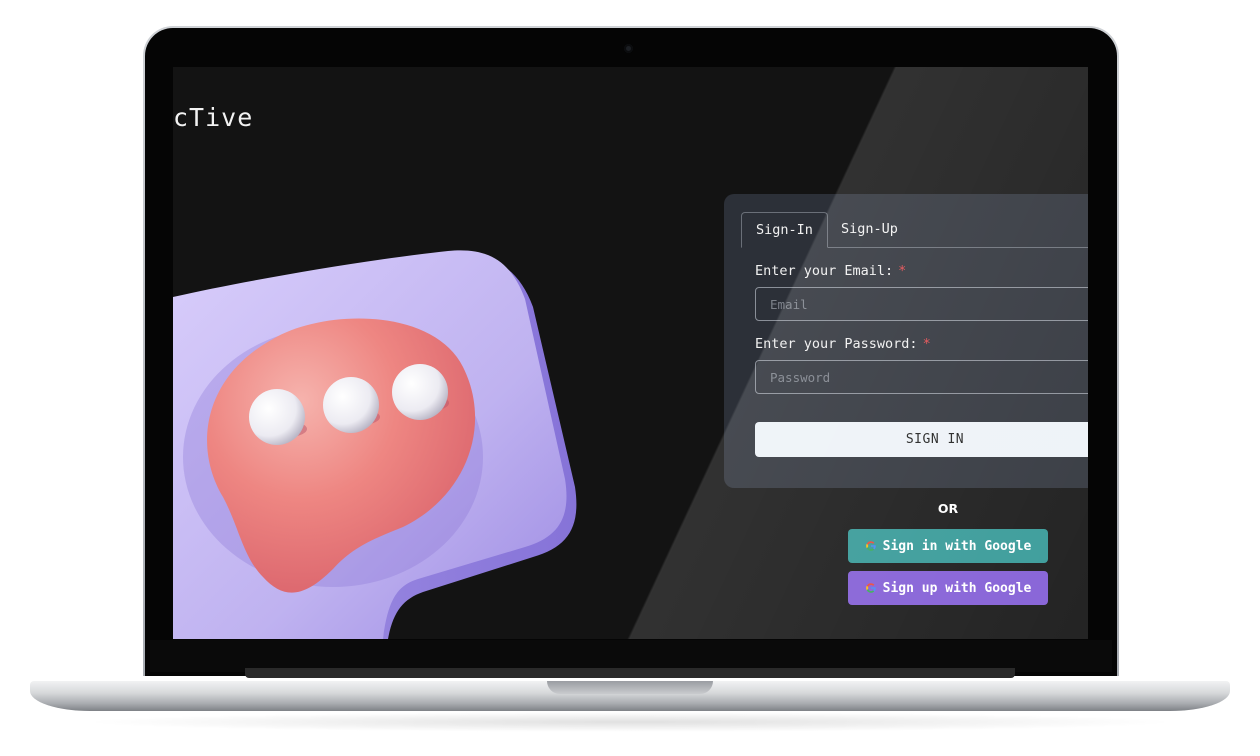 This screenshot has height=756, width=1260. I want to click on email-required-mark: *, so click(902, 271).